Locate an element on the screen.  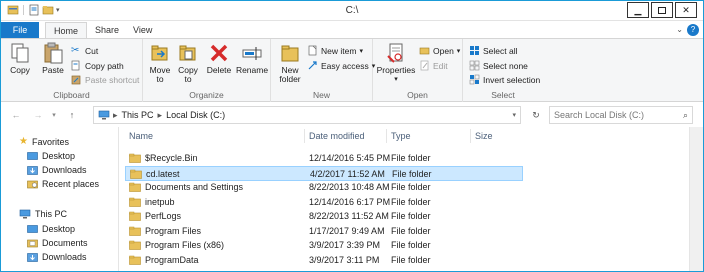
help-icon: ? is located at coordinates (693, 30).